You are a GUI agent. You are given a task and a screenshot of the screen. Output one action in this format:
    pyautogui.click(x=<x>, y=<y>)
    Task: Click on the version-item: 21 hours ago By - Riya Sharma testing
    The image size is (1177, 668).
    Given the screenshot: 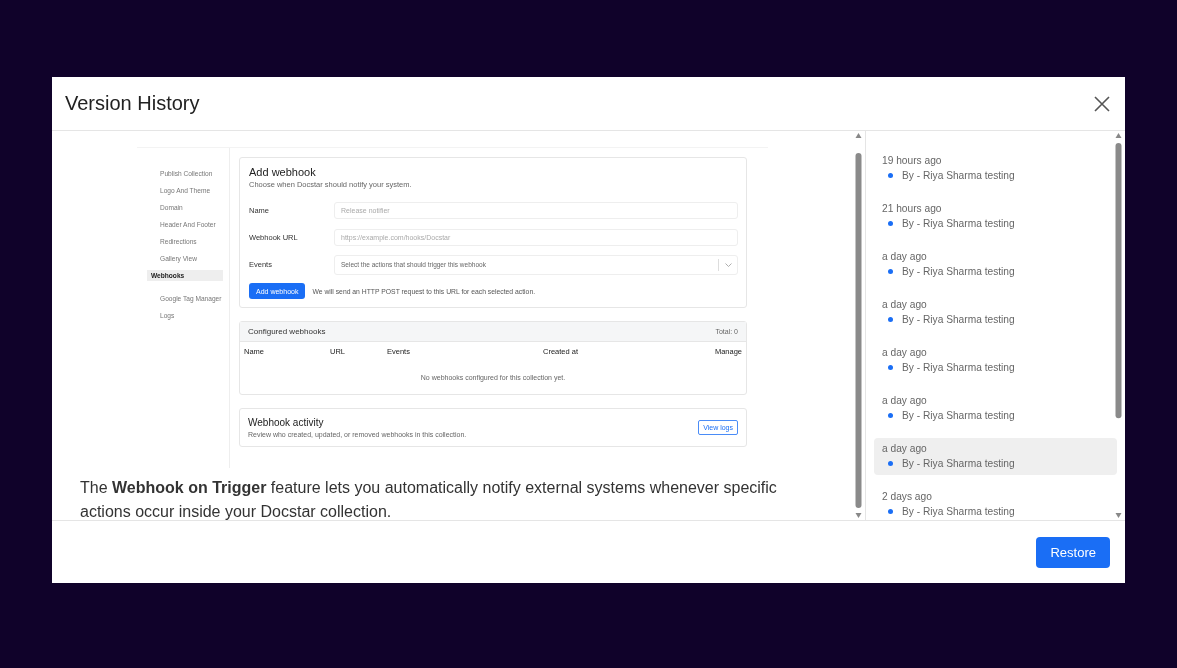 What is the action you would take?
    pyautogui.click(x=995, y=216)
    